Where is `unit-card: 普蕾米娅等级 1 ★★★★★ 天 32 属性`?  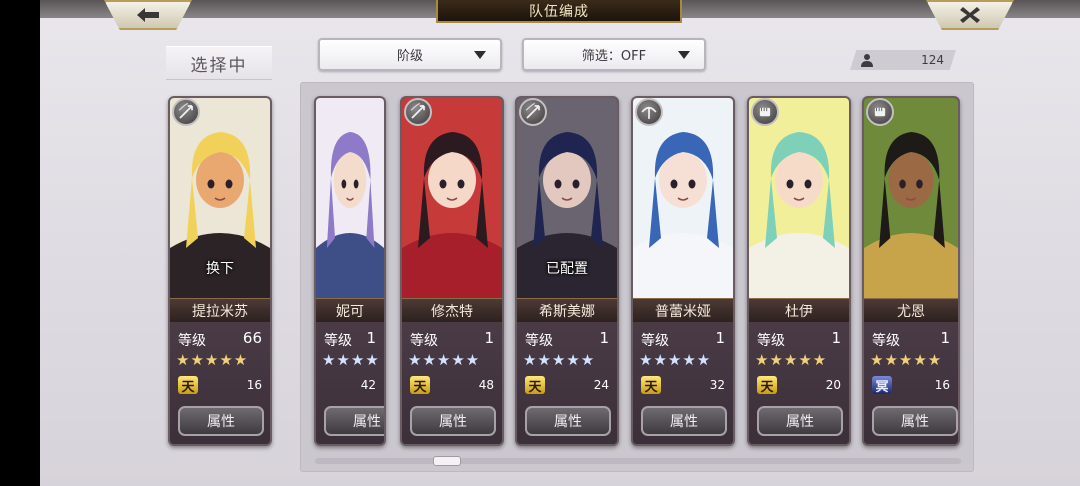 unit-card: 普蕾米娅等级 1 ★★★★★ 天 32 属性 is located at coordinates (683, 271).